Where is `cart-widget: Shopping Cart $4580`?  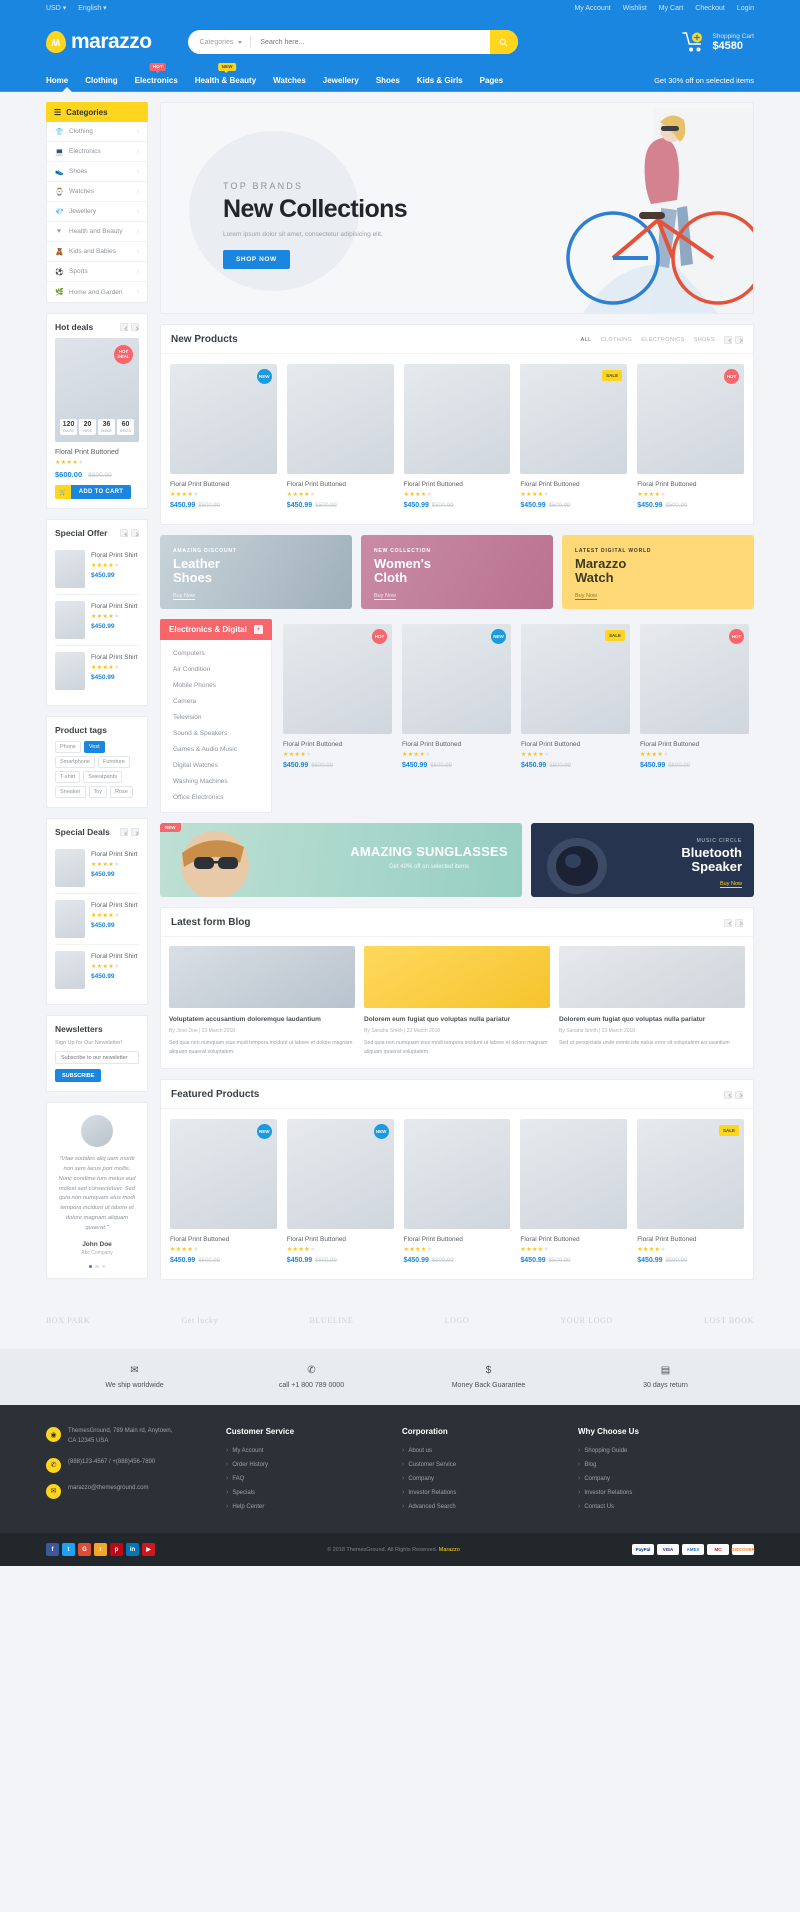 cart-widget: Shopping Cart $4580 is located at coordinates (718, 42).